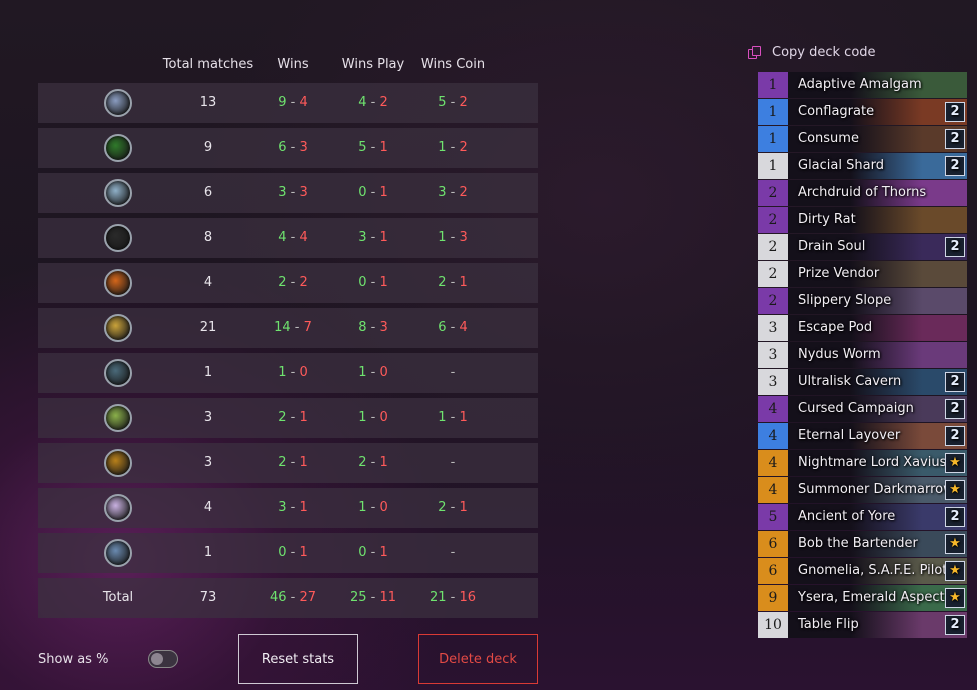  Describe the element at coordinates (293, 102) in the screenshot. I see `row-wins: 9 - 4` at that location.